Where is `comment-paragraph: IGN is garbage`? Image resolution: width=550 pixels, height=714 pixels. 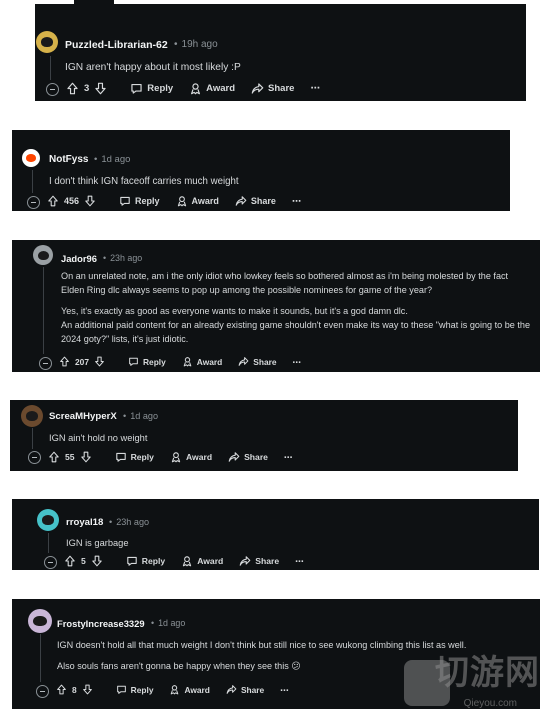 comment-paragraph: IGN is garbage is located at coordinates (97, 543).